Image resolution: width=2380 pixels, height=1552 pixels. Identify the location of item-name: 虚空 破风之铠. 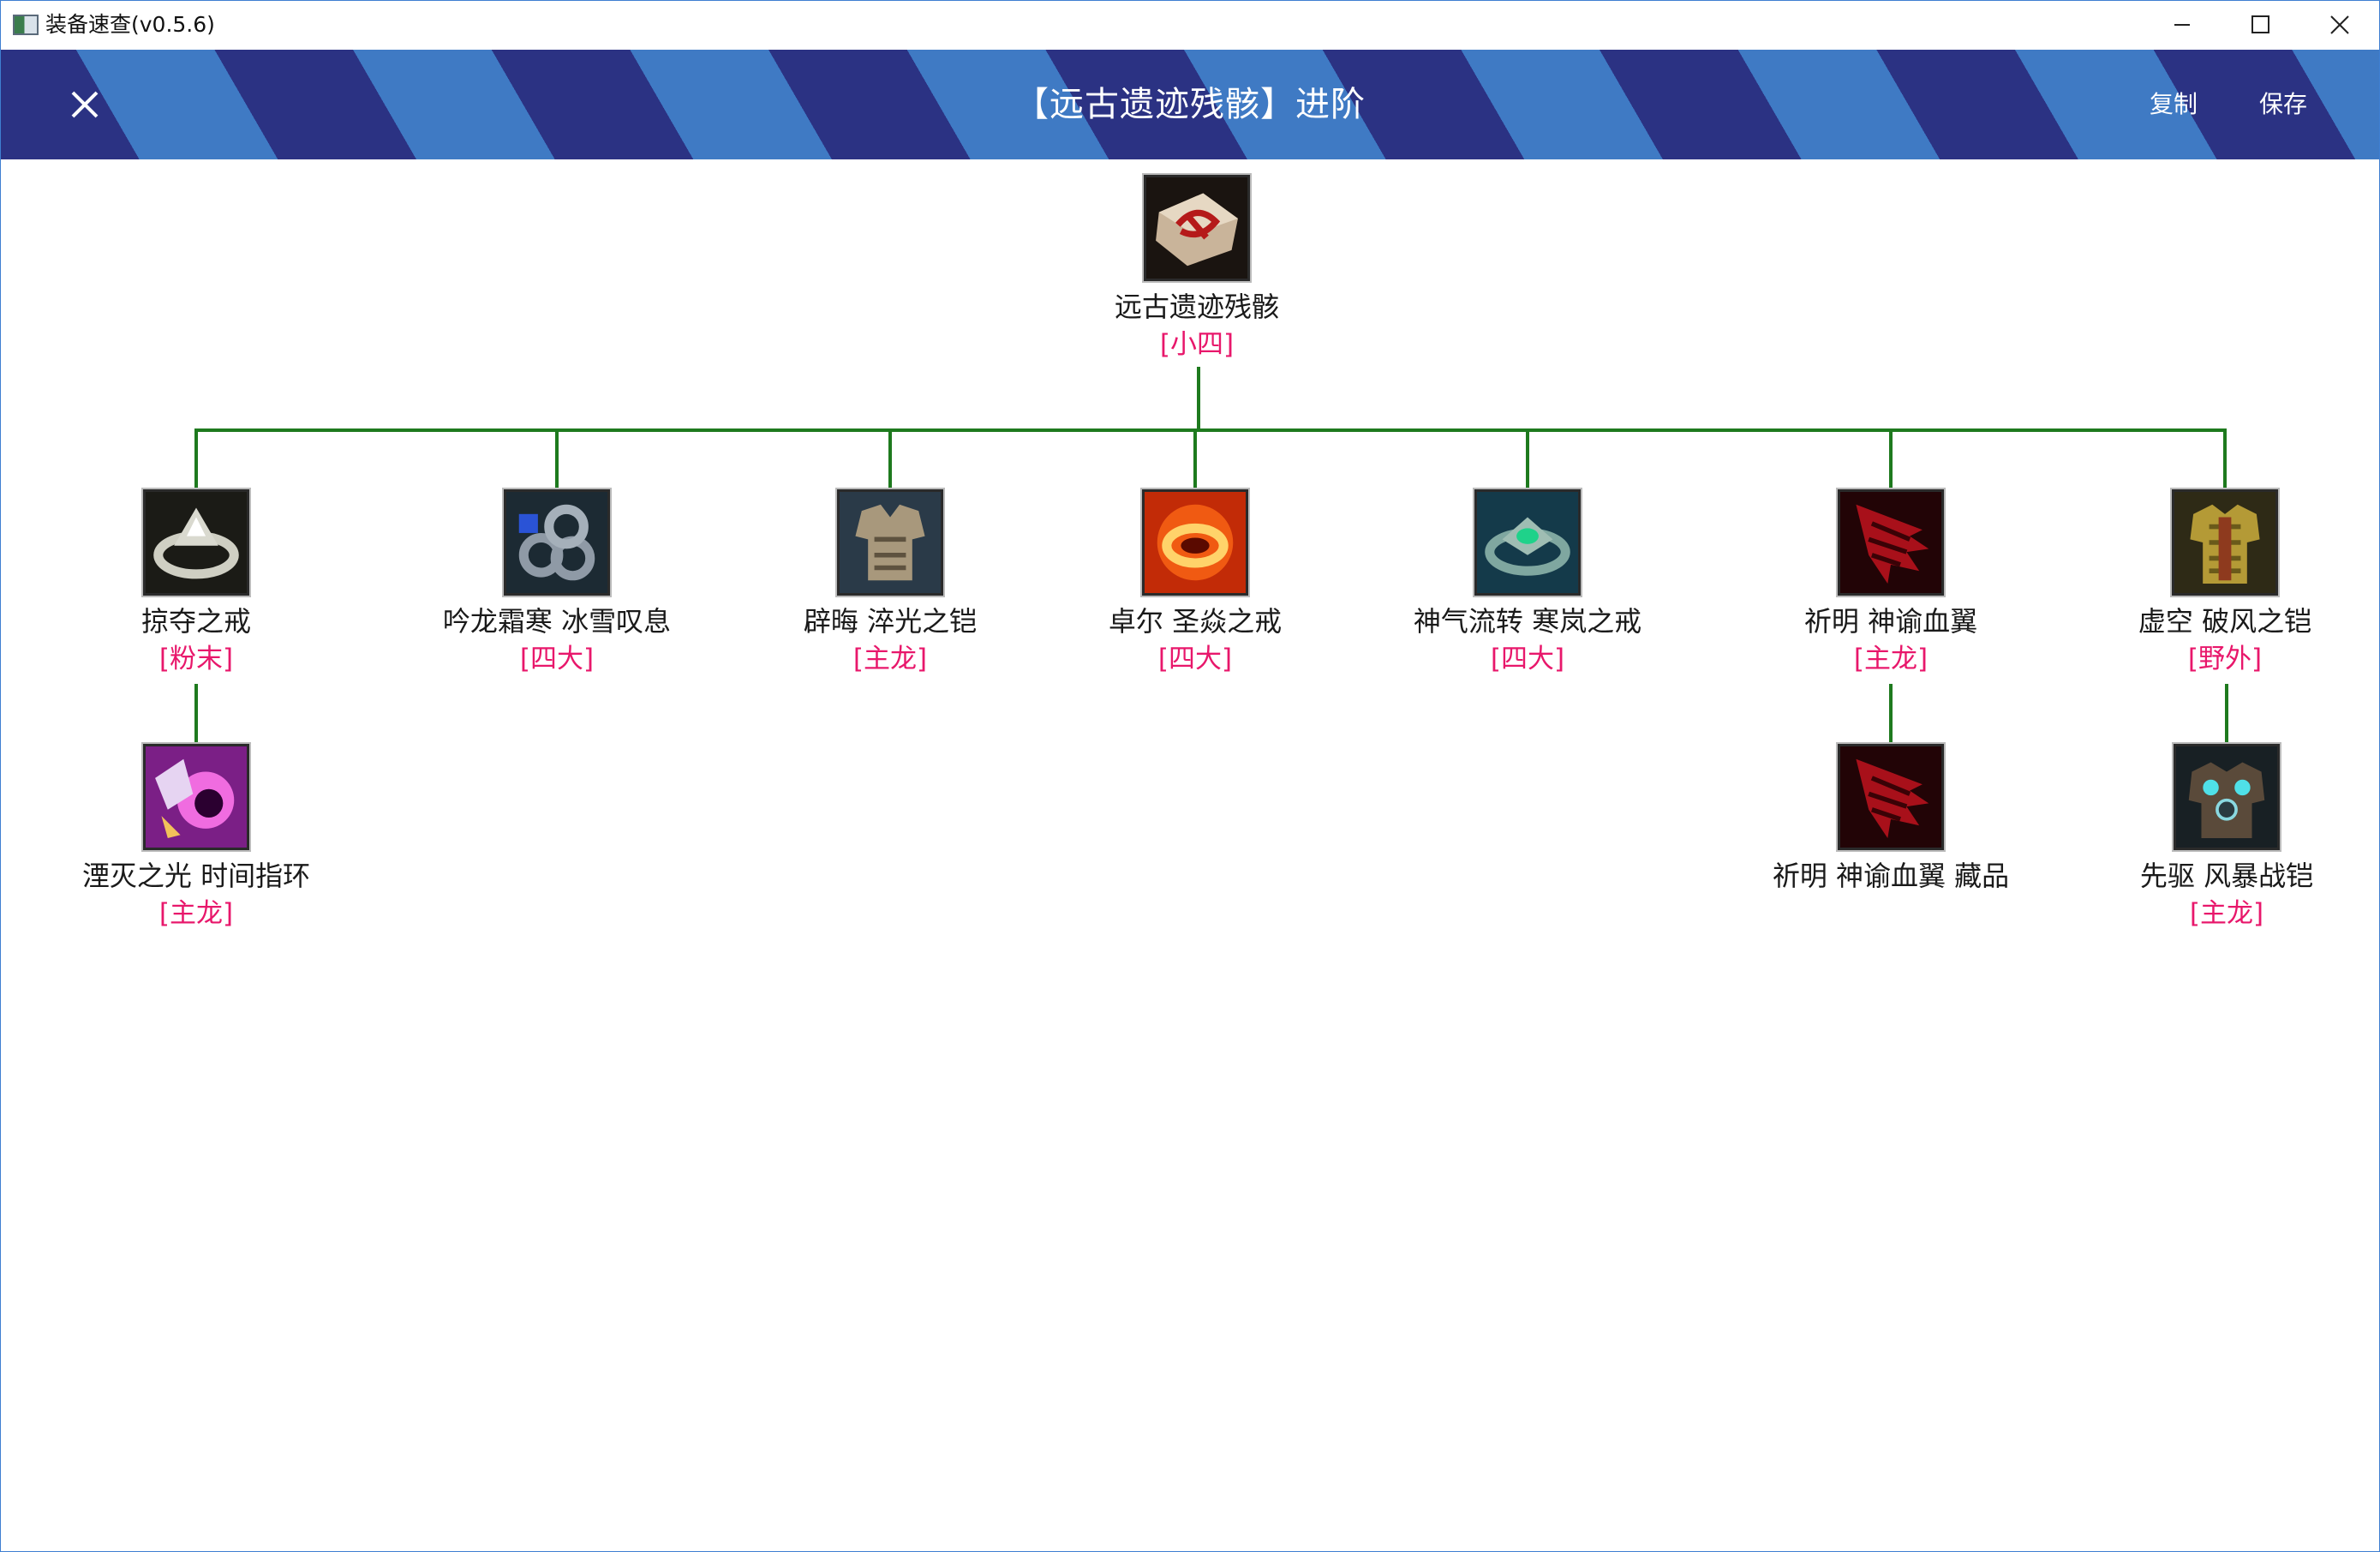
(2225, 622).